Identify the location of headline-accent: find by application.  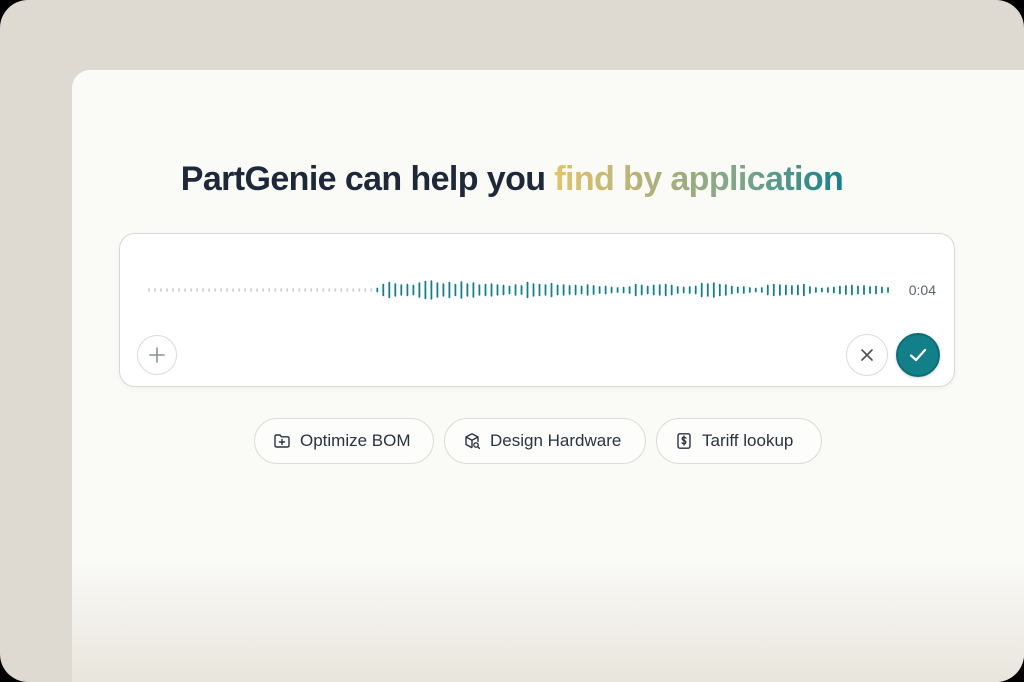
(699, 179).